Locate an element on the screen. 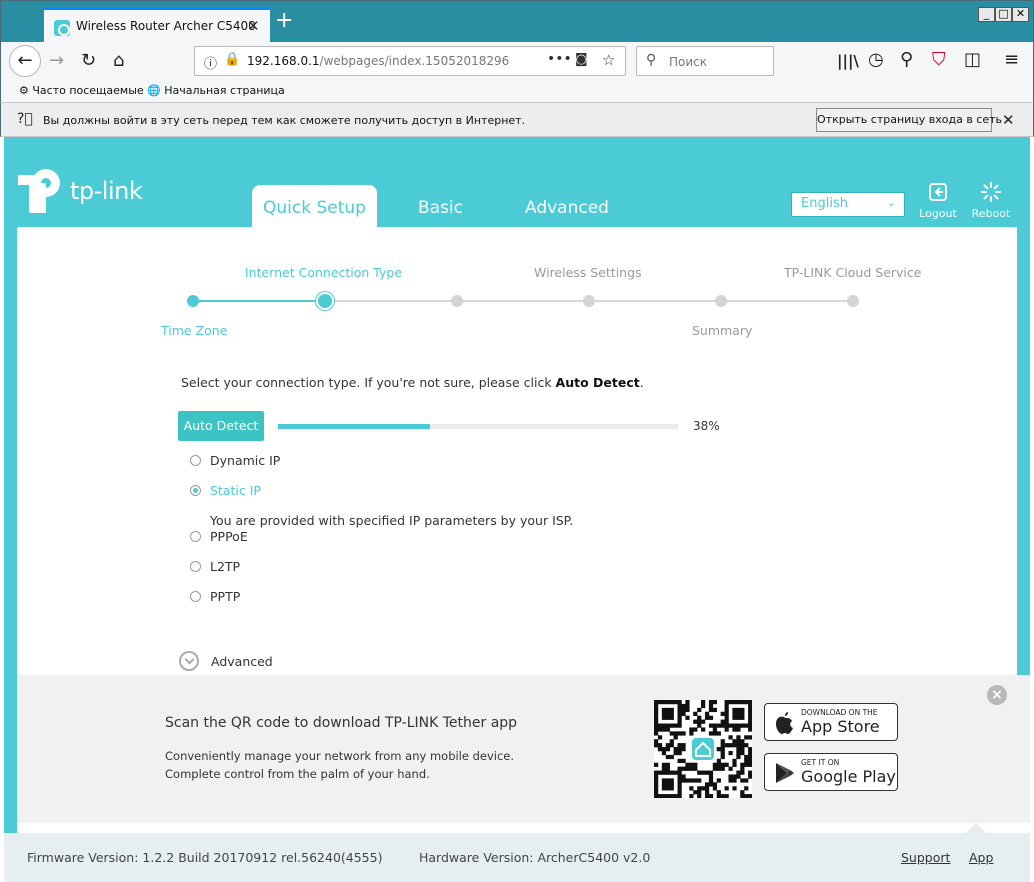  insecure-lock-icon: 🔒 is located at coordinates (232, 59).